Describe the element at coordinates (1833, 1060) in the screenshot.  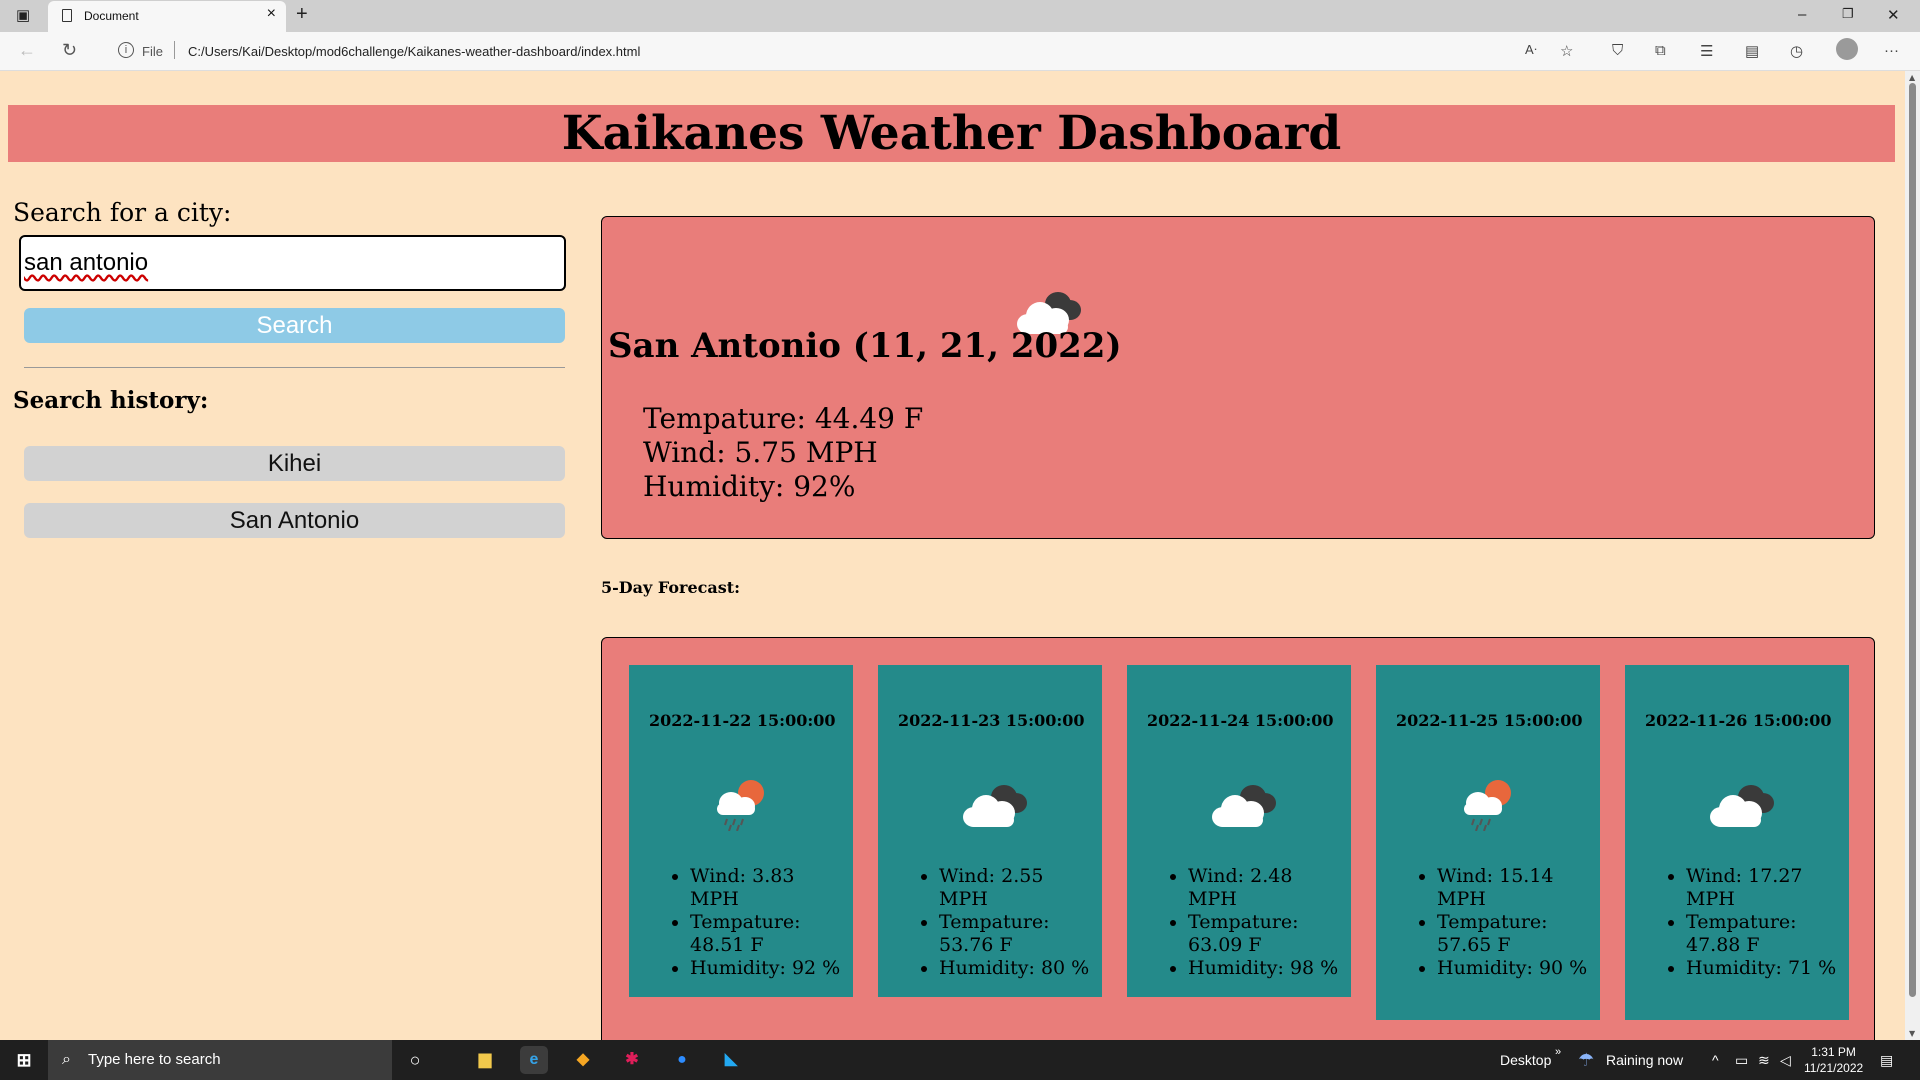
I see `system-clock: 1:31 PM 11/21/2022` at that location.